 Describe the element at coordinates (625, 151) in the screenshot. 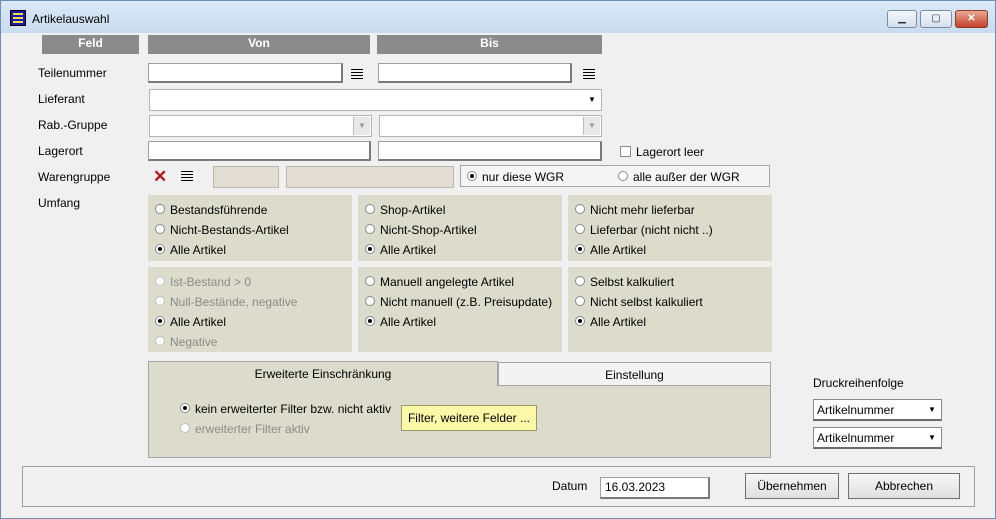

I see `lagerort-leer-checkbox` at that location.